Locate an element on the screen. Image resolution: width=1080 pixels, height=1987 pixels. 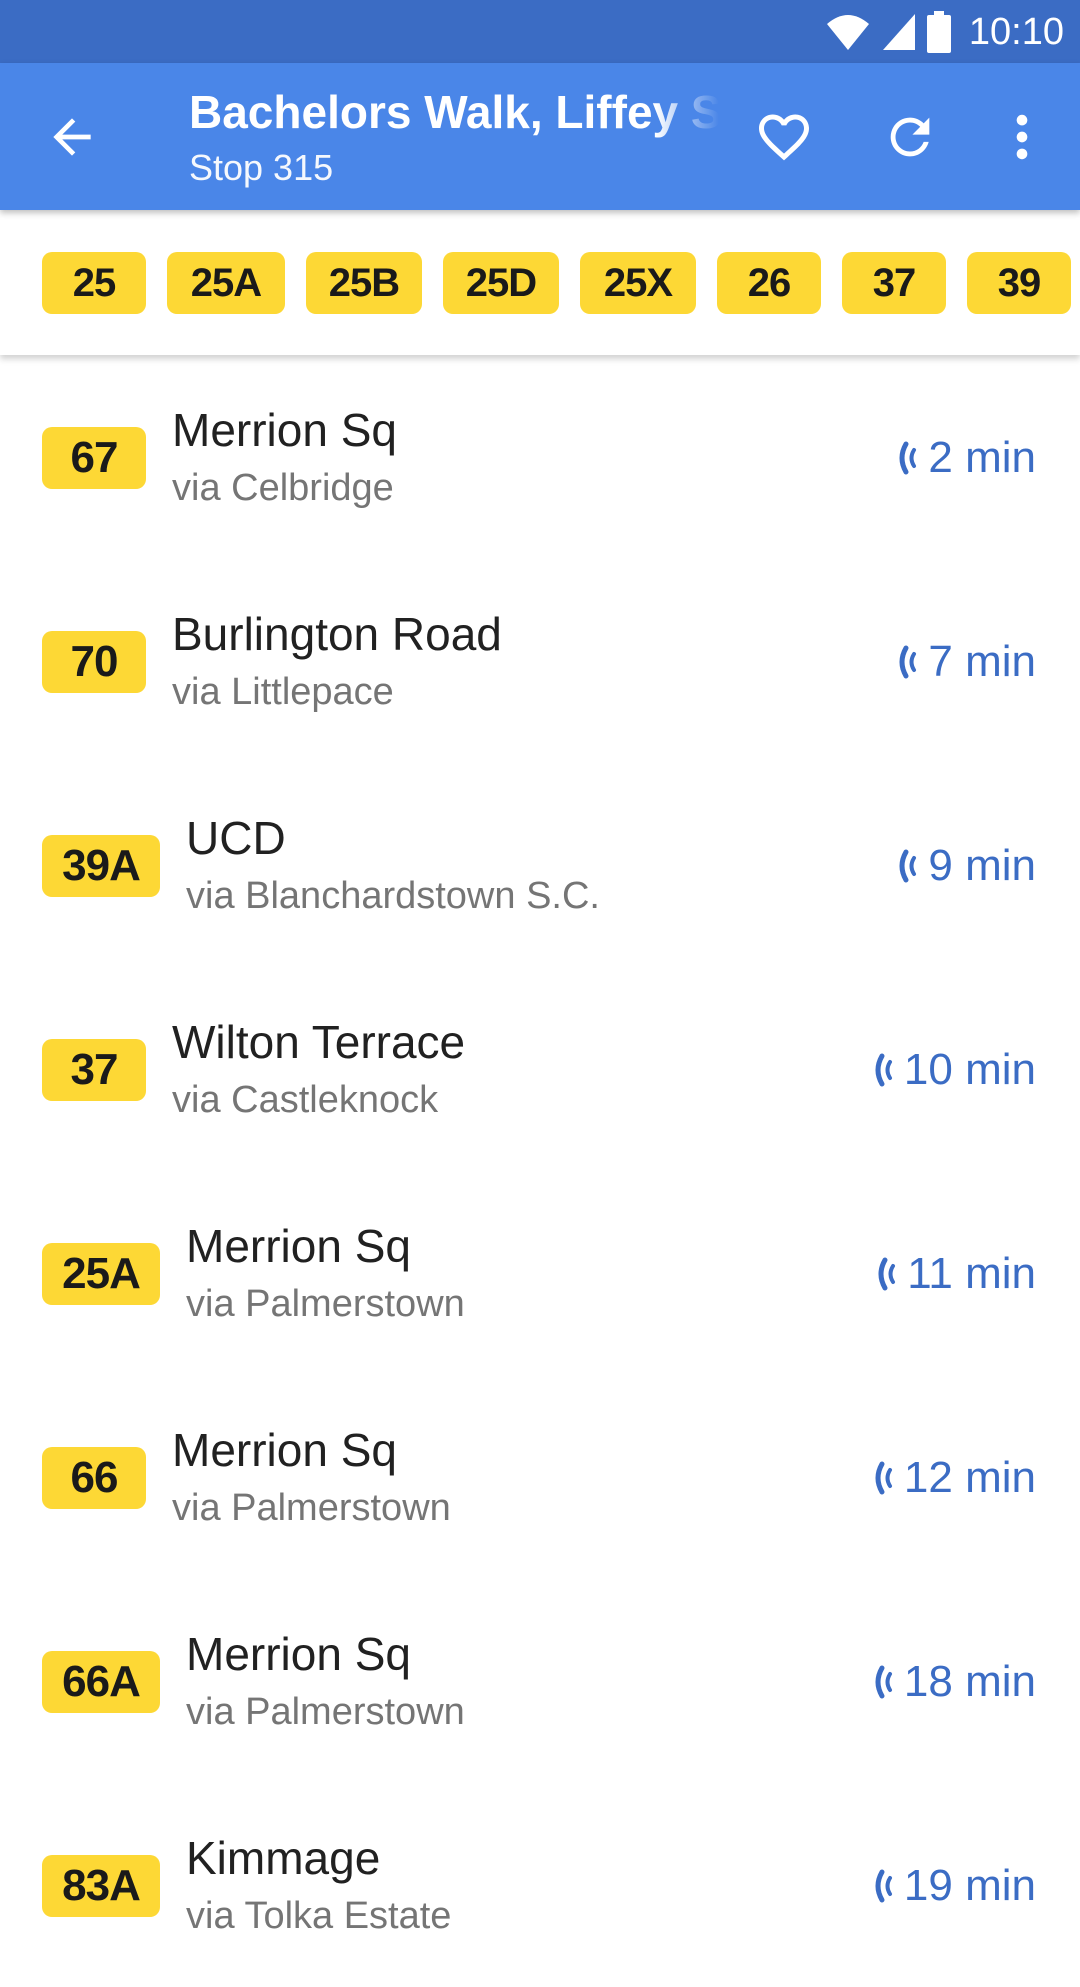
back-button is located at coordinates (72, 137).